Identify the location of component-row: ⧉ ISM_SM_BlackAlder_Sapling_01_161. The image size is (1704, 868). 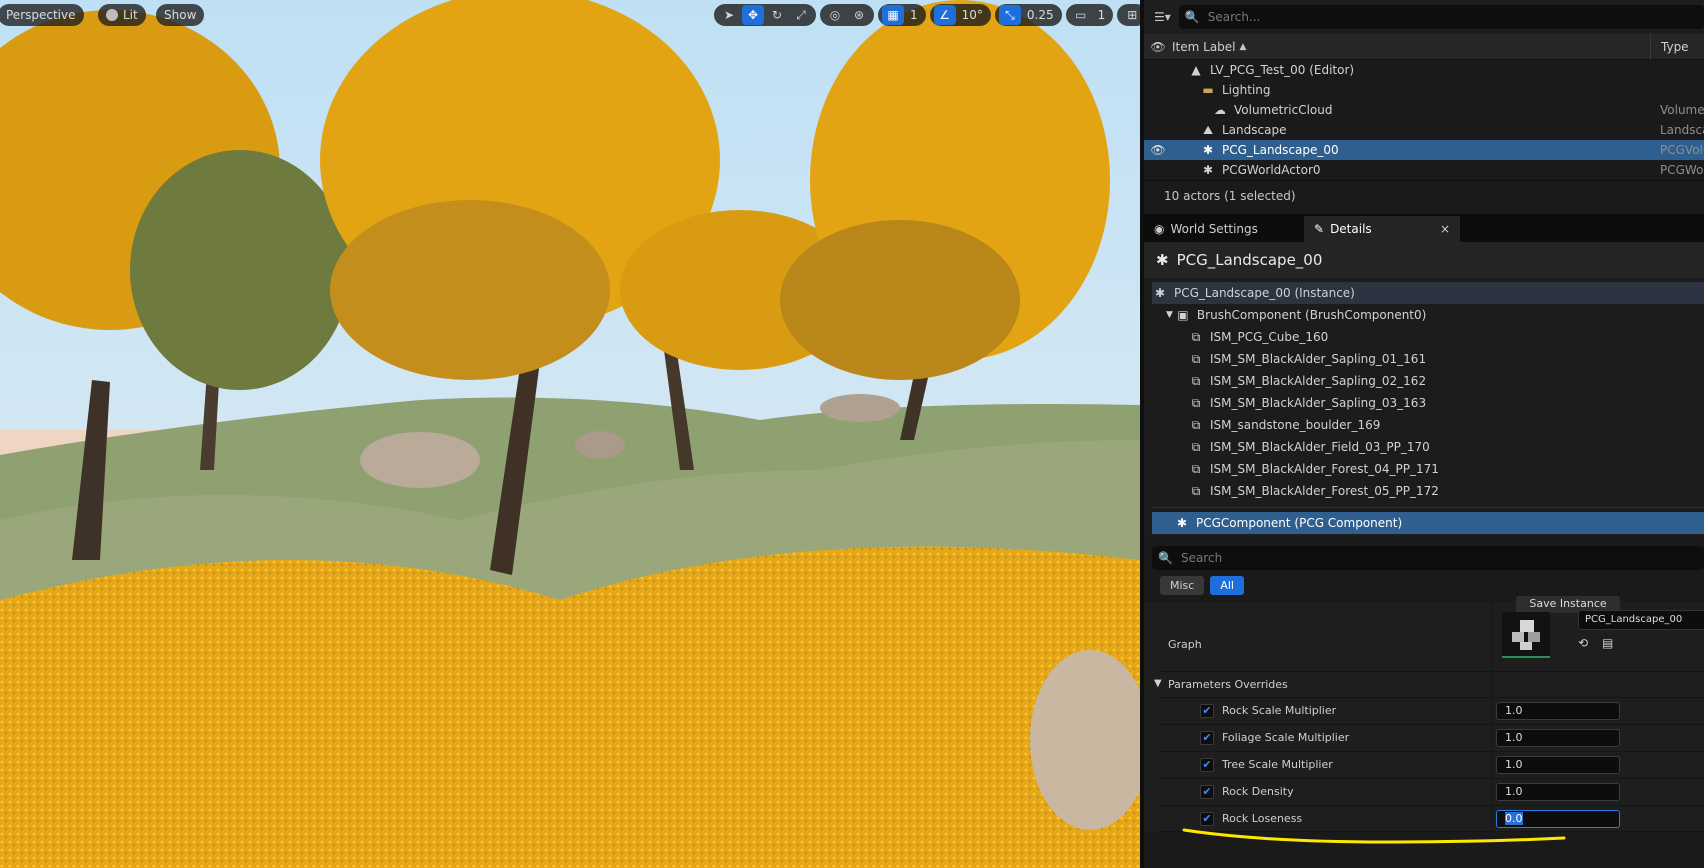
(1428, 359).